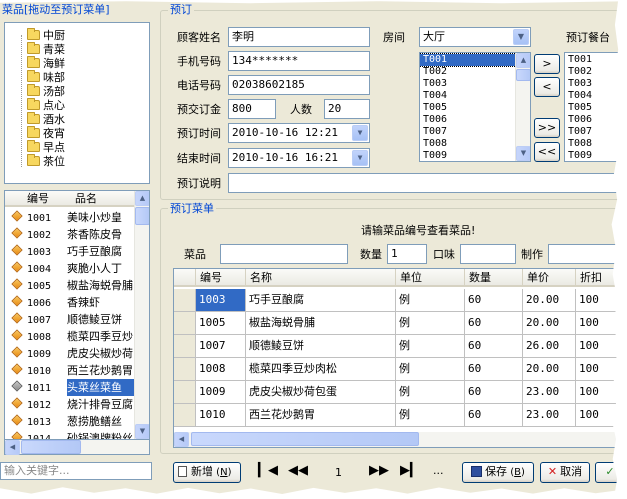 Image resolution: width=627 pixels, height=499 pixels. Describe the element at coordinates (298, 472) in the screenshot. I see `prev-page-icon: ◀◀` at that location.